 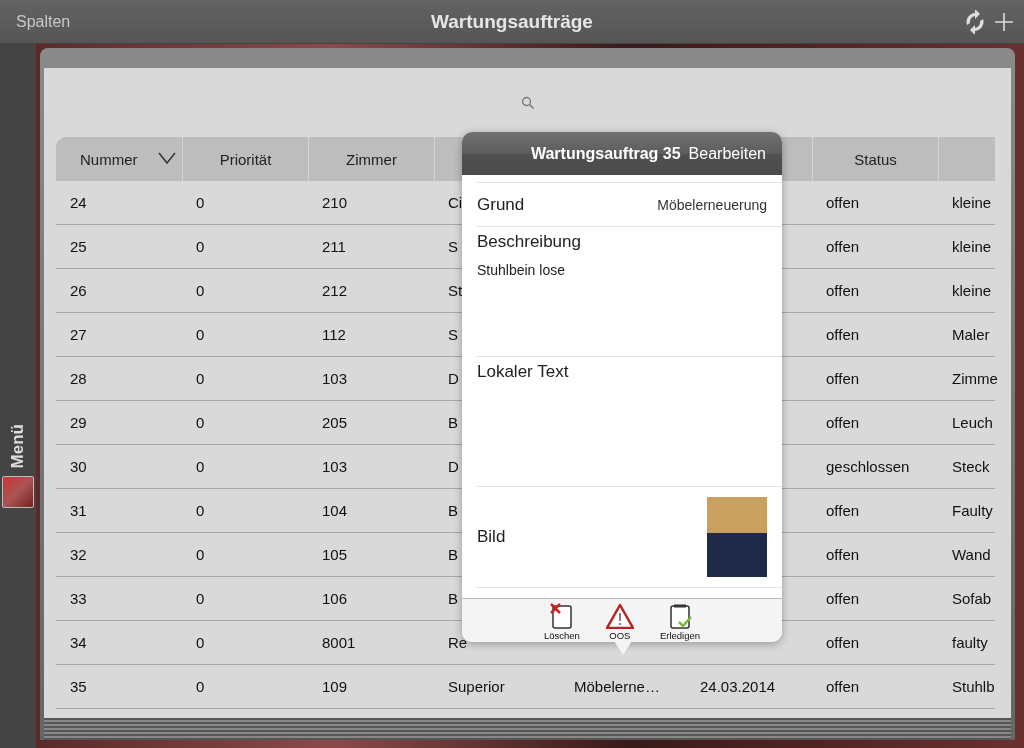 I want to click on table-cell: 8001, so click(x=339, y=642).